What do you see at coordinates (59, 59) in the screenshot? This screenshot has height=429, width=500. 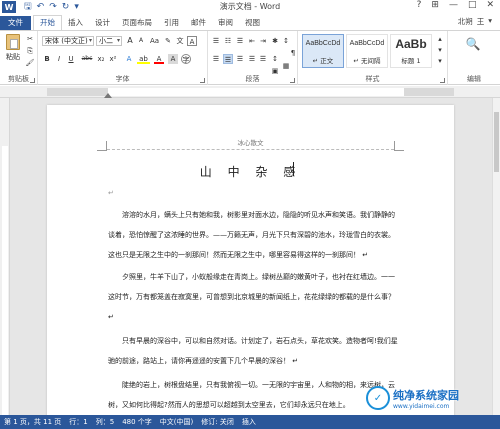 I see `italic-icon: I` at bounding box center [59, 59].